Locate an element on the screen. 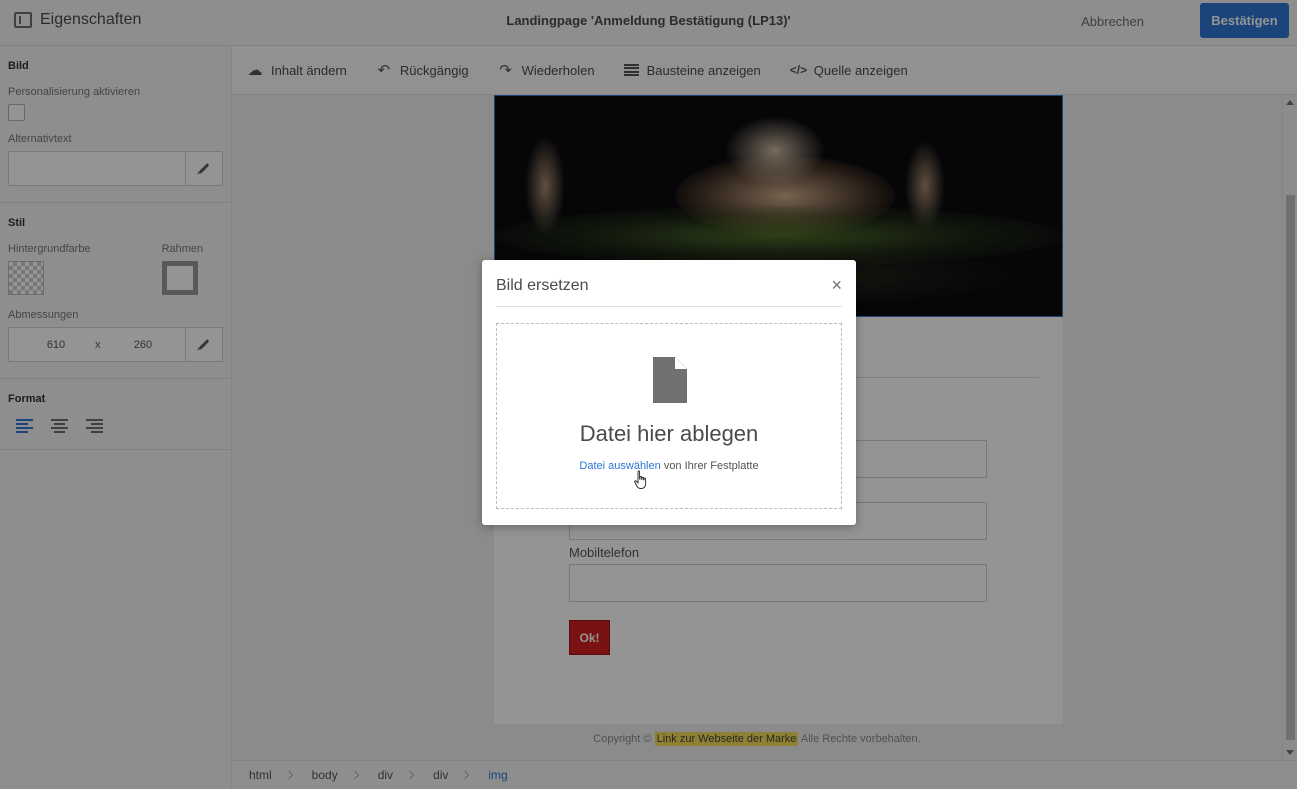  choose-file-link: Datei auswählen is located at coordinates (619, 466).